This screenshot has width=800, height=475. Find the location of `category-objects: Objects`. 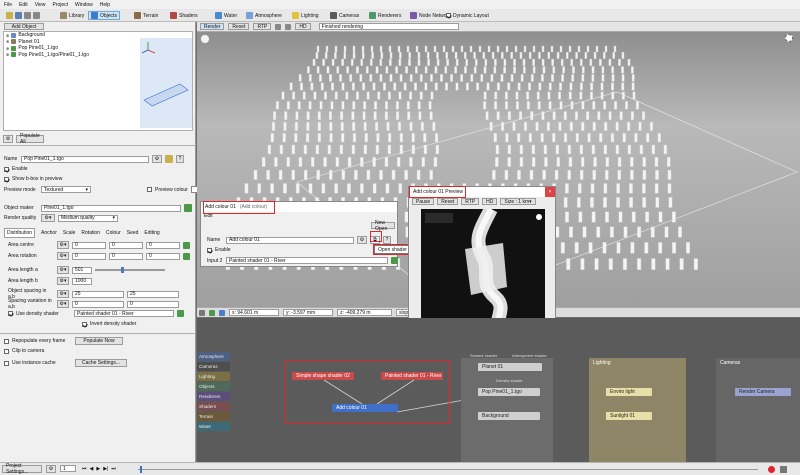

category-objects: Objects is located at coordinates (213, 386).